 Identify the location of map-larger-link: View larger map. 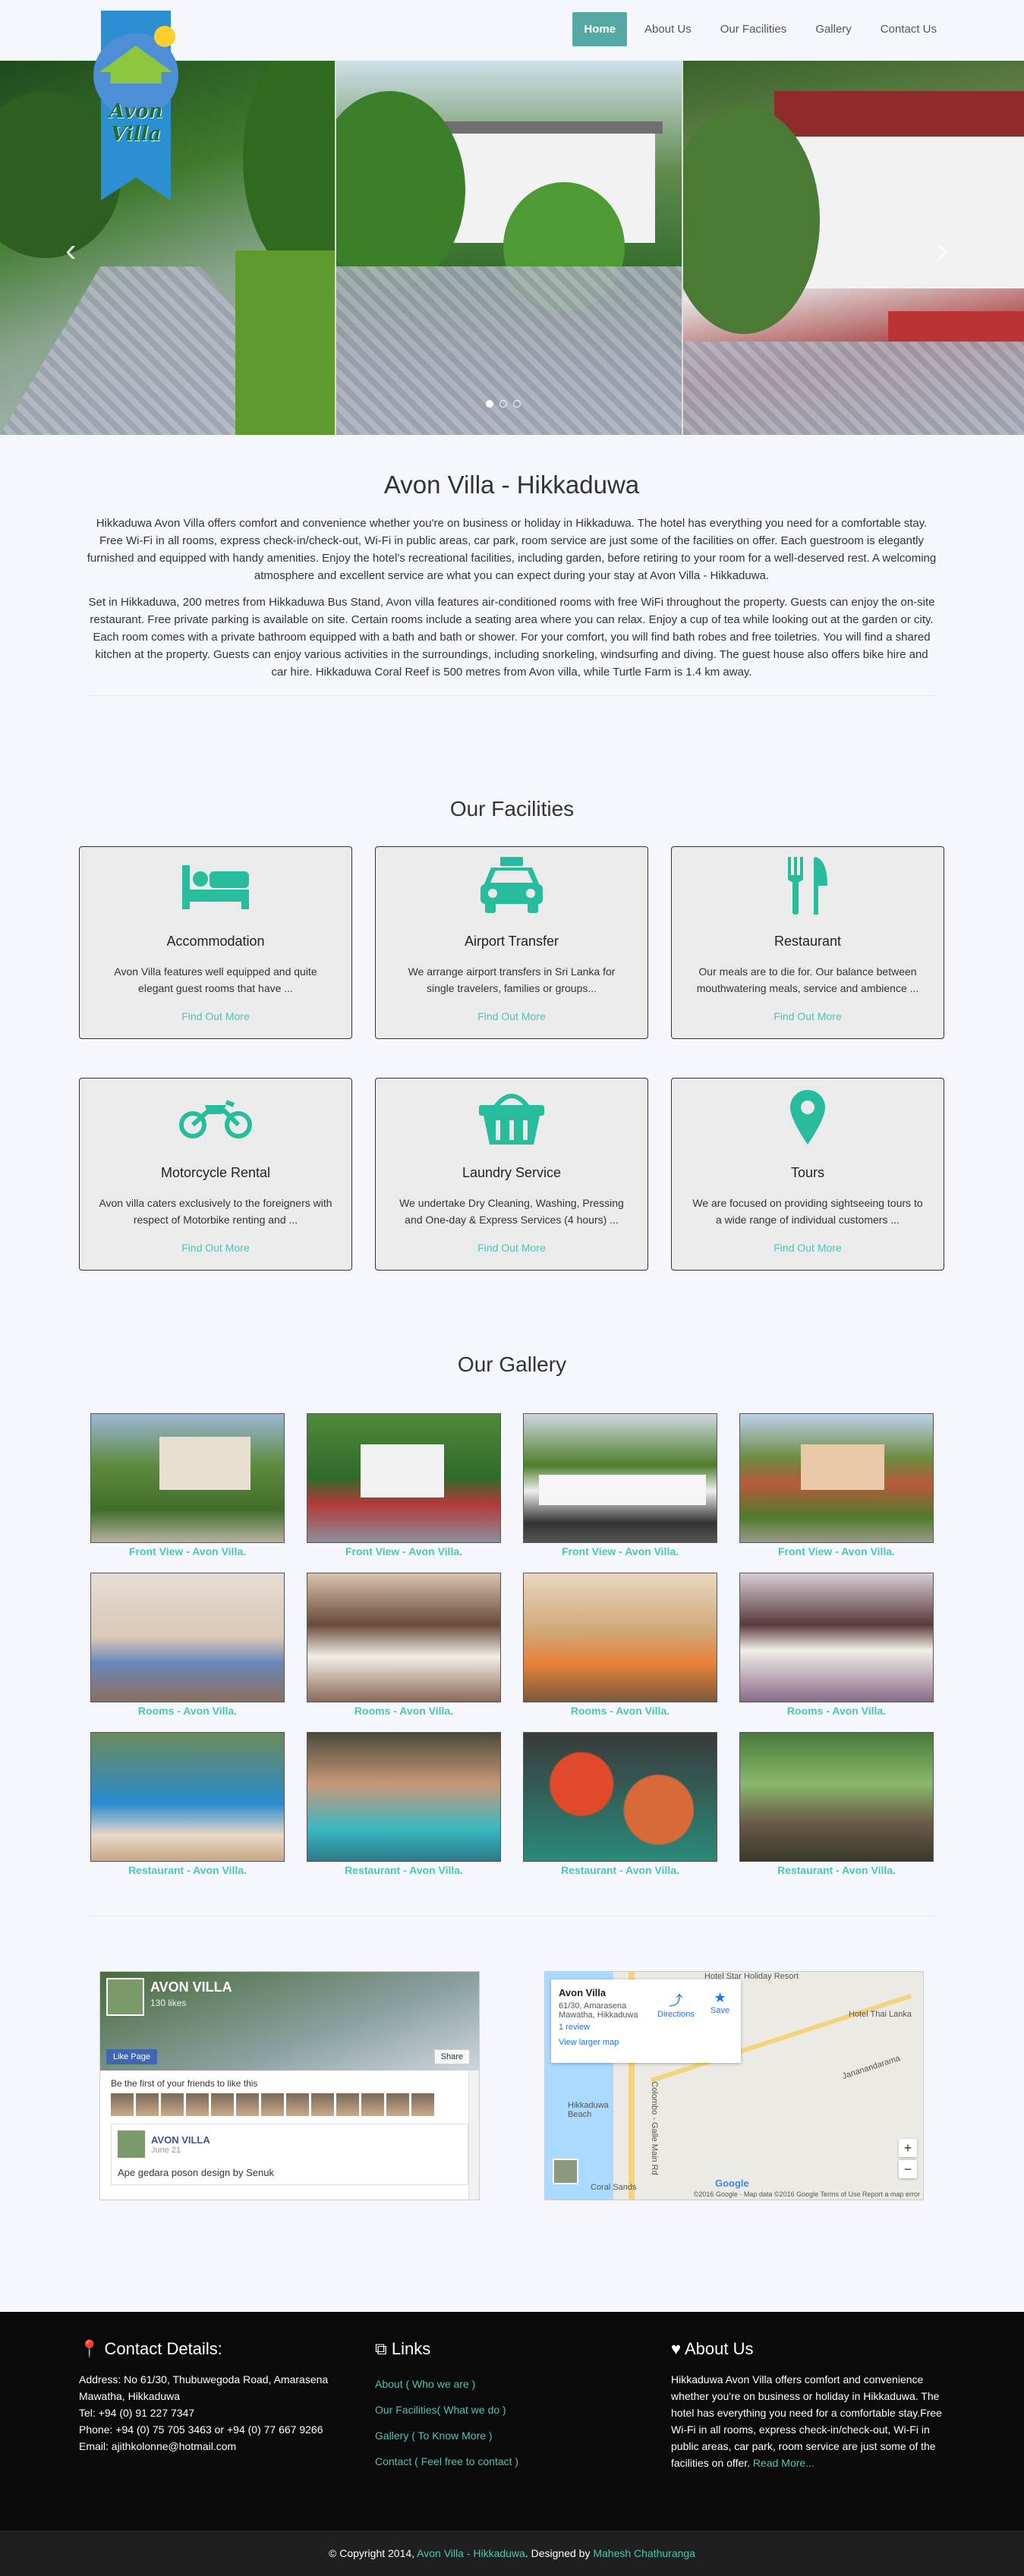
(646, 2042).